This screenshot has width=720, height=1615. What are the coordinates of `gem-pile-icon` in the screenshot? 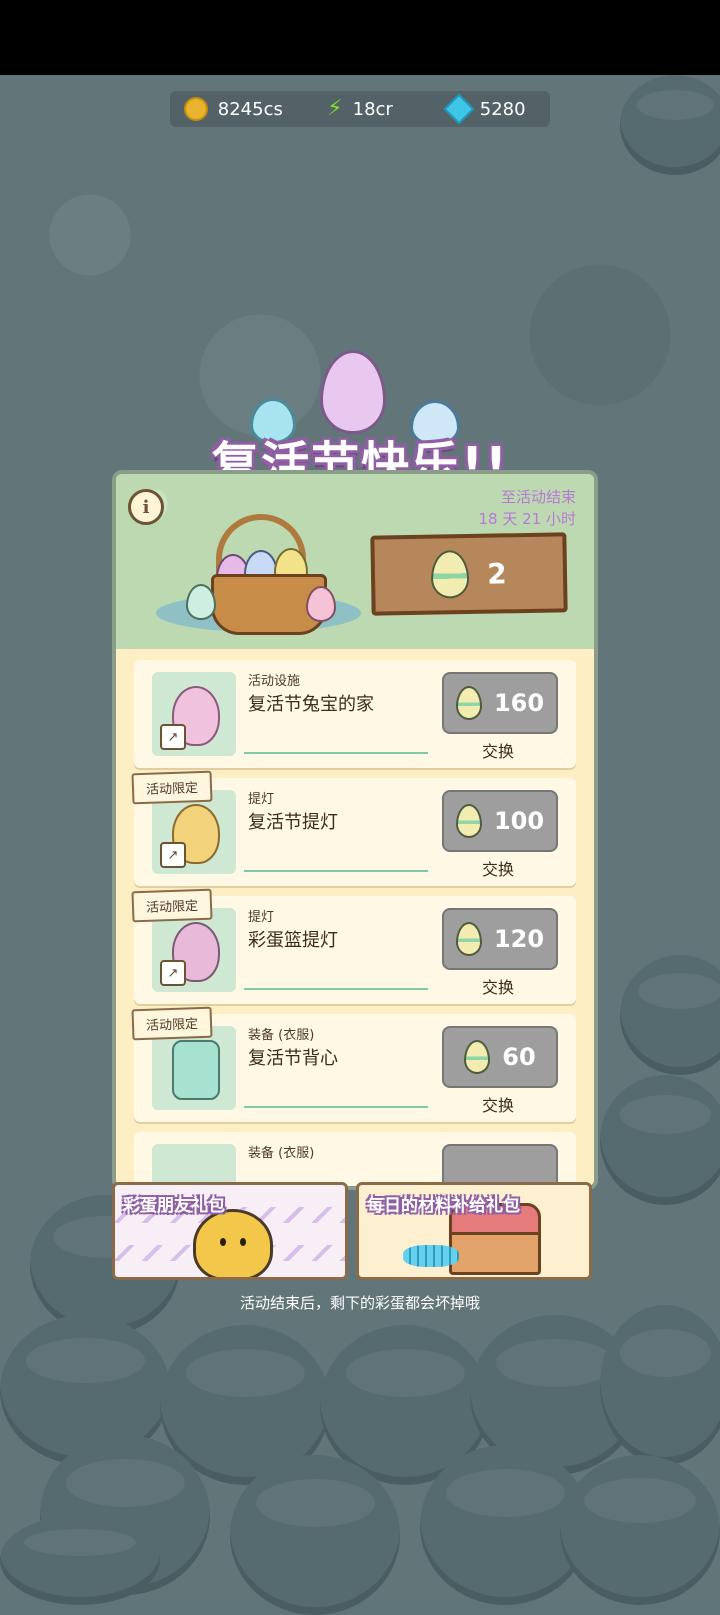 It's located at (431, 1256).